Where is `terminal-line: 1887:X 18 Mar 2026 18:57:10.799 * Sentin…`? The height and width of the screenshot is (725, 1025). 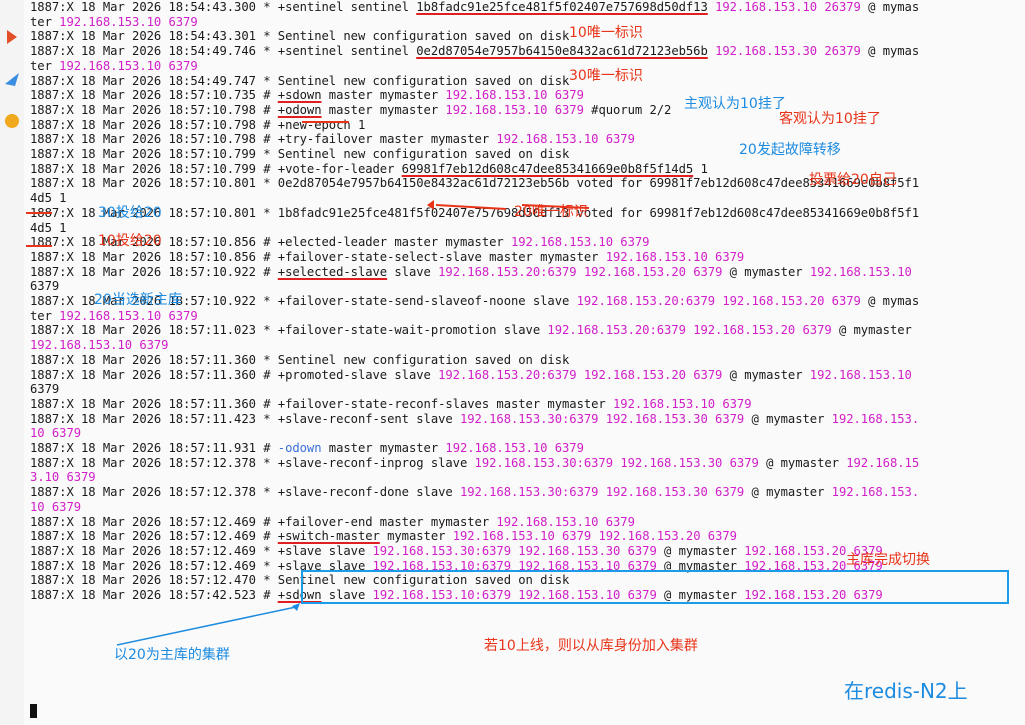
terminal-line: 1887:X 18 Mar 2026 18:57:10.799 * Sentin… is located at coordinates (300, 154).